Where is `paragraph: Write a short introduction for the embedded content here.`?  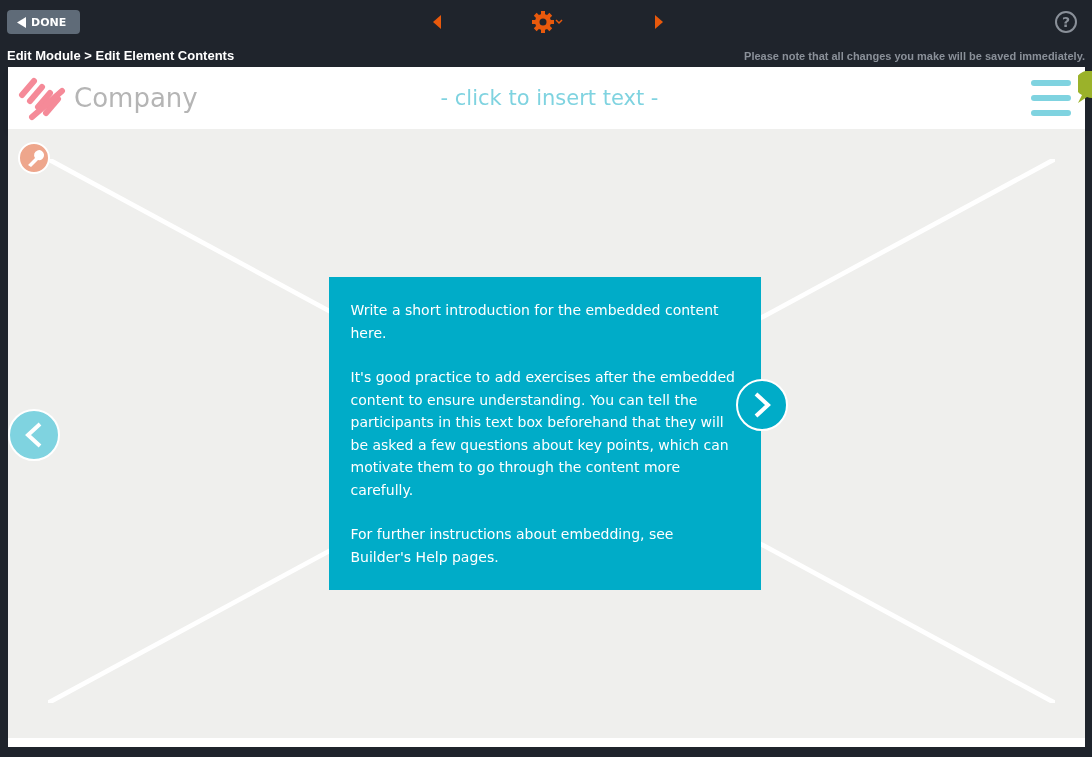
paragraph: Write a short introduction for the embedded content here. is located at coordinates (535, 322).